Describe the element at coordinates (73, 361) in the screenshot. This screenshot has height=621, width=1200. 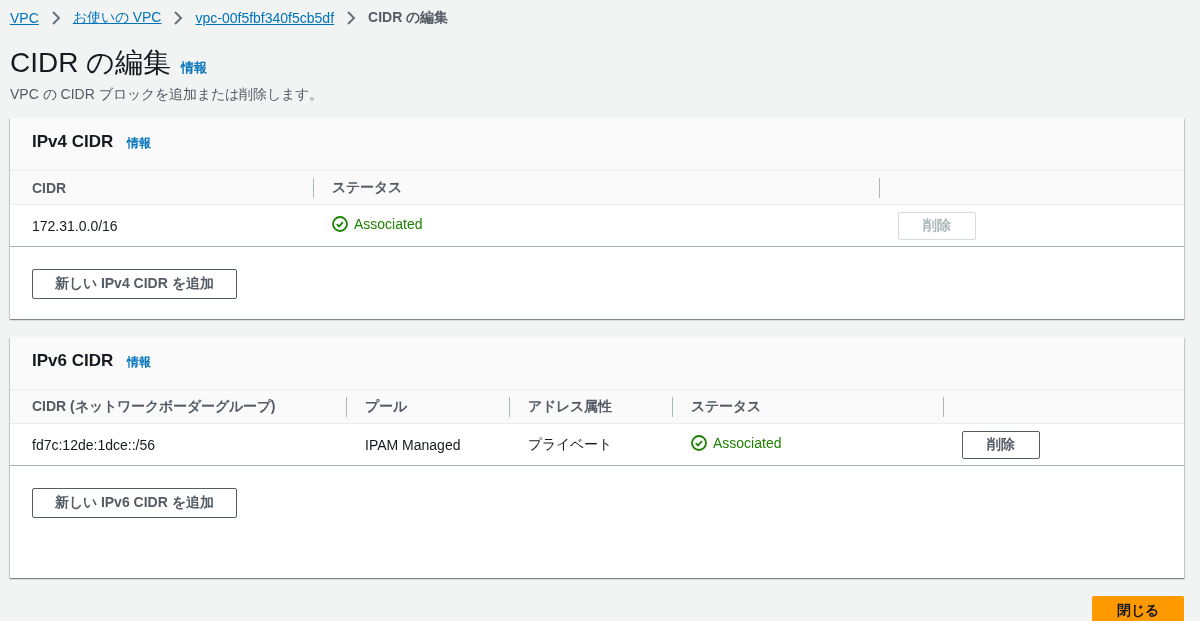
I see `panel-title: IPv6 CIDR` at that location.